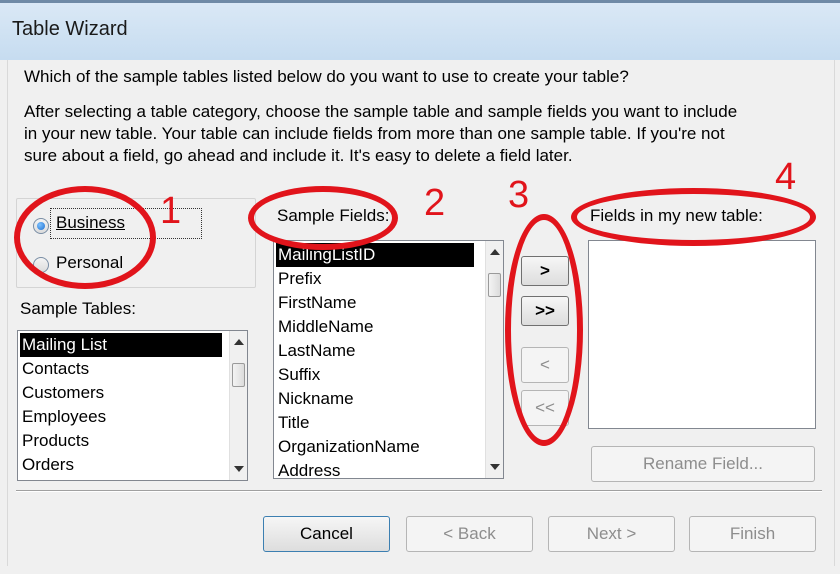 The height and width of the screenshot is (574, 840). Describe the element at coordinates (420, 1) in the screenshot. I see `titlebar-top-edge` at that location.